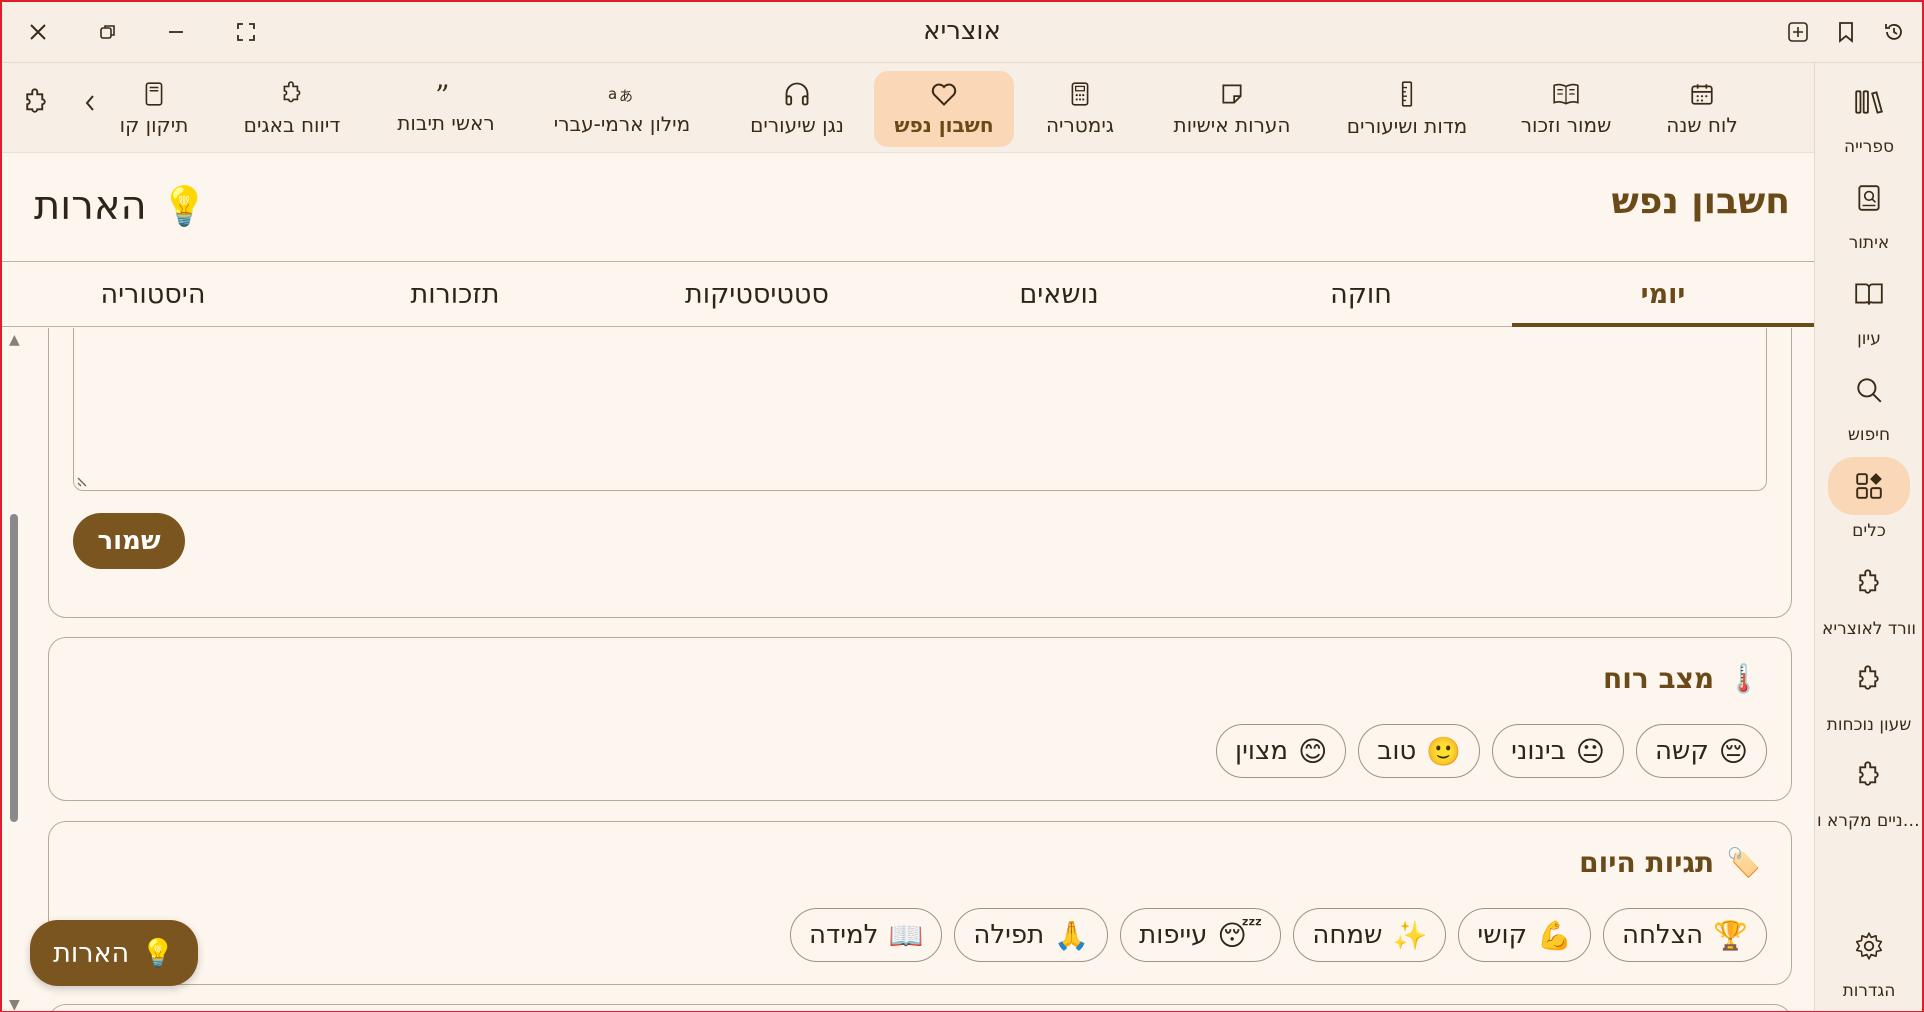 The image size is (1924, 1012). What do you see at coordinates (626, 97) in the screenshot?
I see `svg-text: あ` at bounding box center [626, 97].